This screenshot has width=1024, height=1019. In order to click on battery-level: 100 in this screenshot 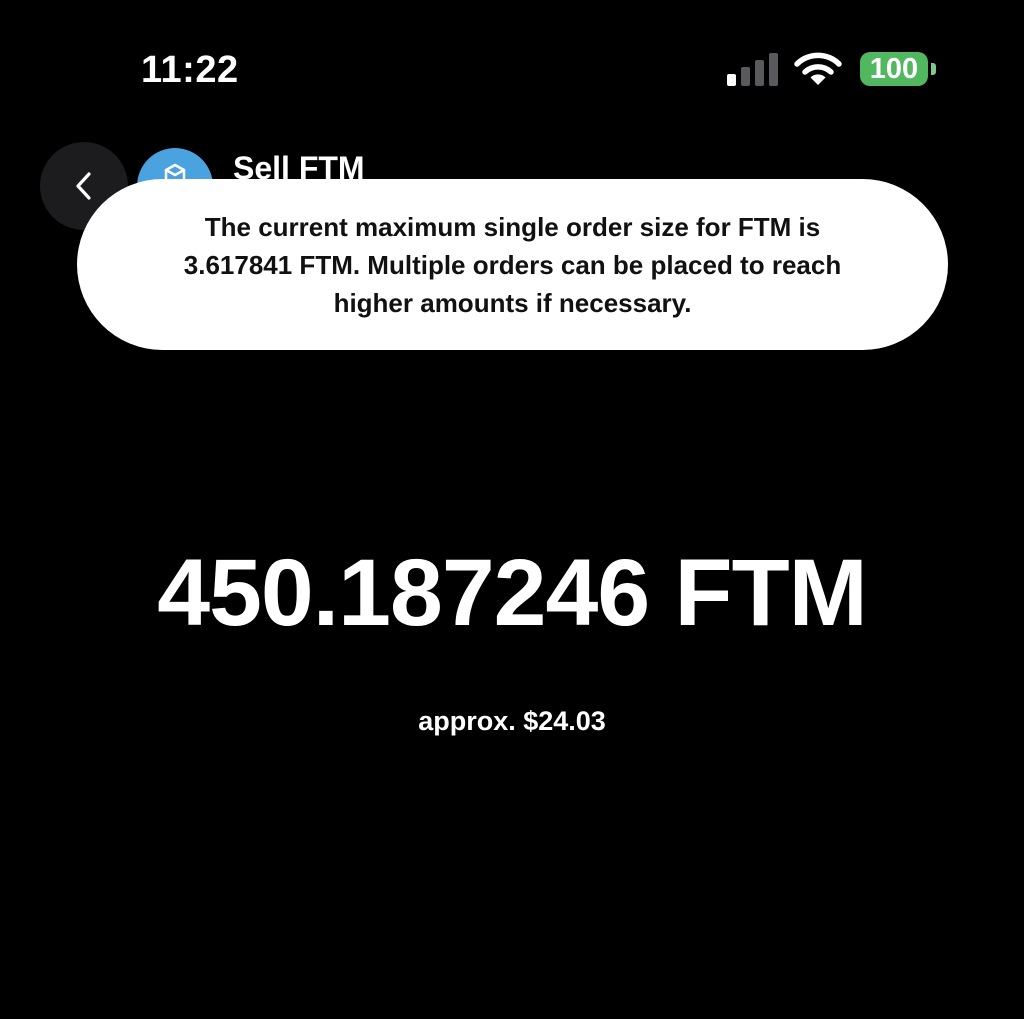, I will do `click(894, 69)`.